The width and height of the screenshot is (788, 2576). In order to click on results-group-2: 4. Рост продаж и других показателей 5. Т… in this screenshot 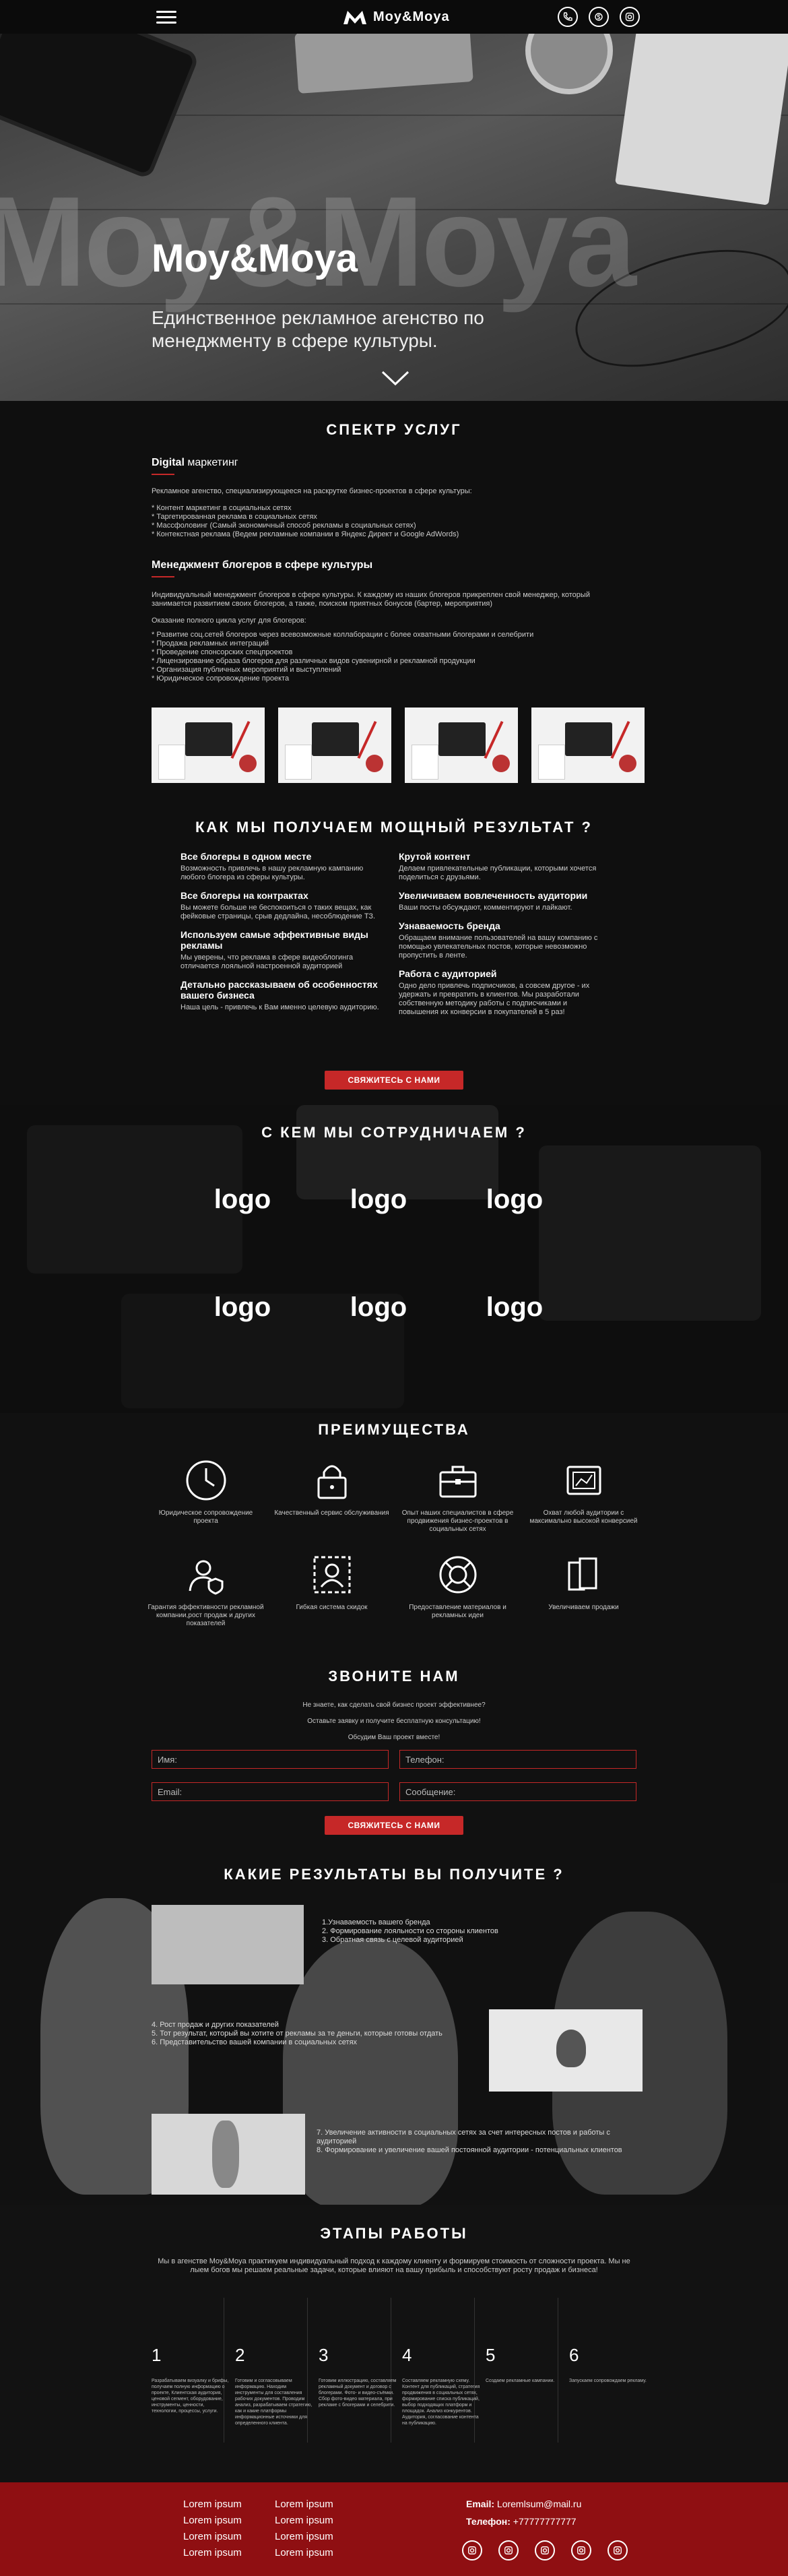, I will do `click(310, 2034)`.